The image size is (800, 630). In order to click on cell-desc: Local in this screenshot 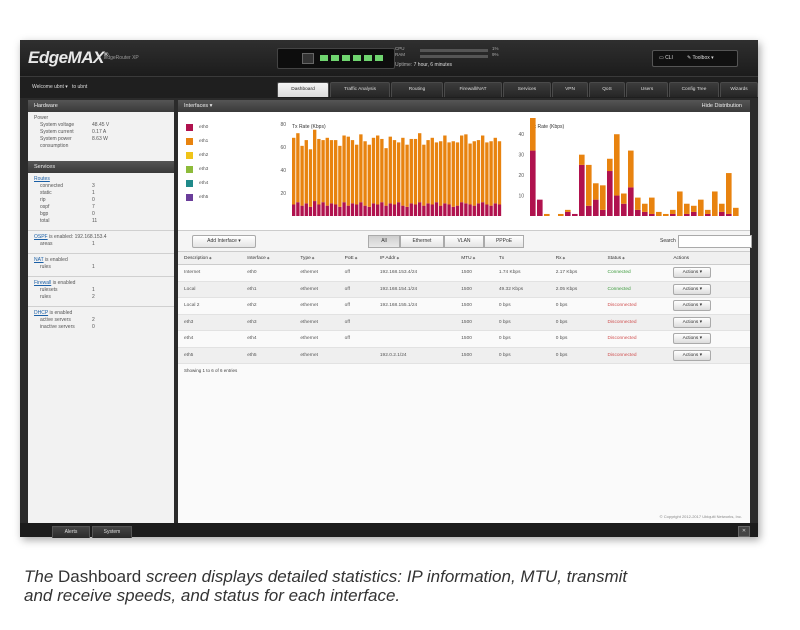, I will do `click(210, 289)`.